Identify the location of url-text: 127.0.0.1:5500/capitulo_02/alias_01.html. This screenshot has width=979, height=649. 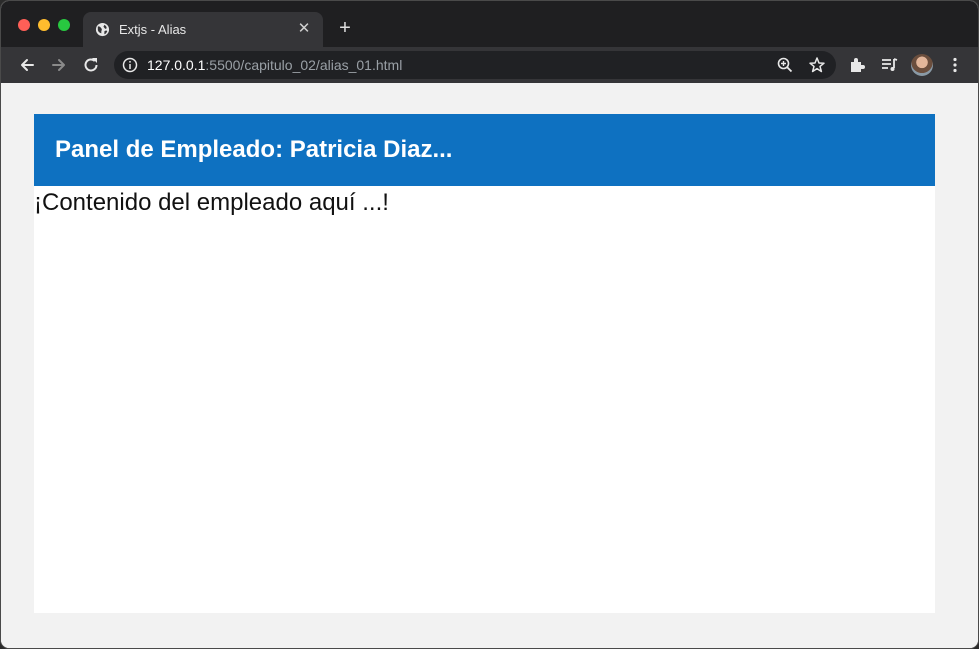
(274, 65).